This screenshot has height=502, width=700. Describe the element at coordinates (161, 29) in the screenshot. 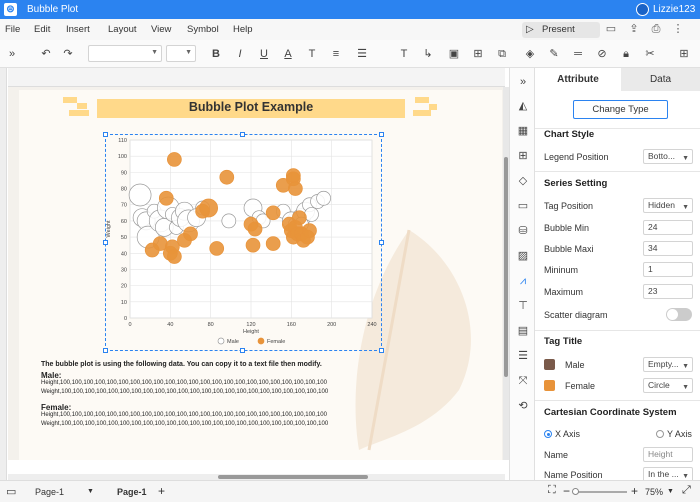

I see `menu-view: View` at that location.